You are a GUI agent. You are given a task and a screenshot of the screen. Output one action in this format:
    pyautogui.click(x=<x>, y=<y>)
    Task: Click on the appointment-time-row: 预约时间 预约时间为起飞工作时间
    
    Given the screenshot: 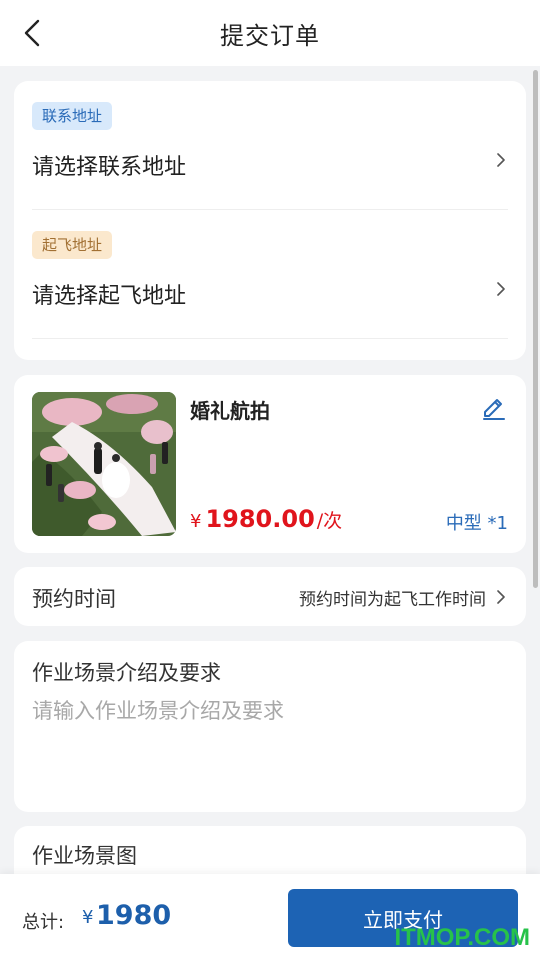 What is the action you would take?
    pyautogui.click(x=270, y=596)
    